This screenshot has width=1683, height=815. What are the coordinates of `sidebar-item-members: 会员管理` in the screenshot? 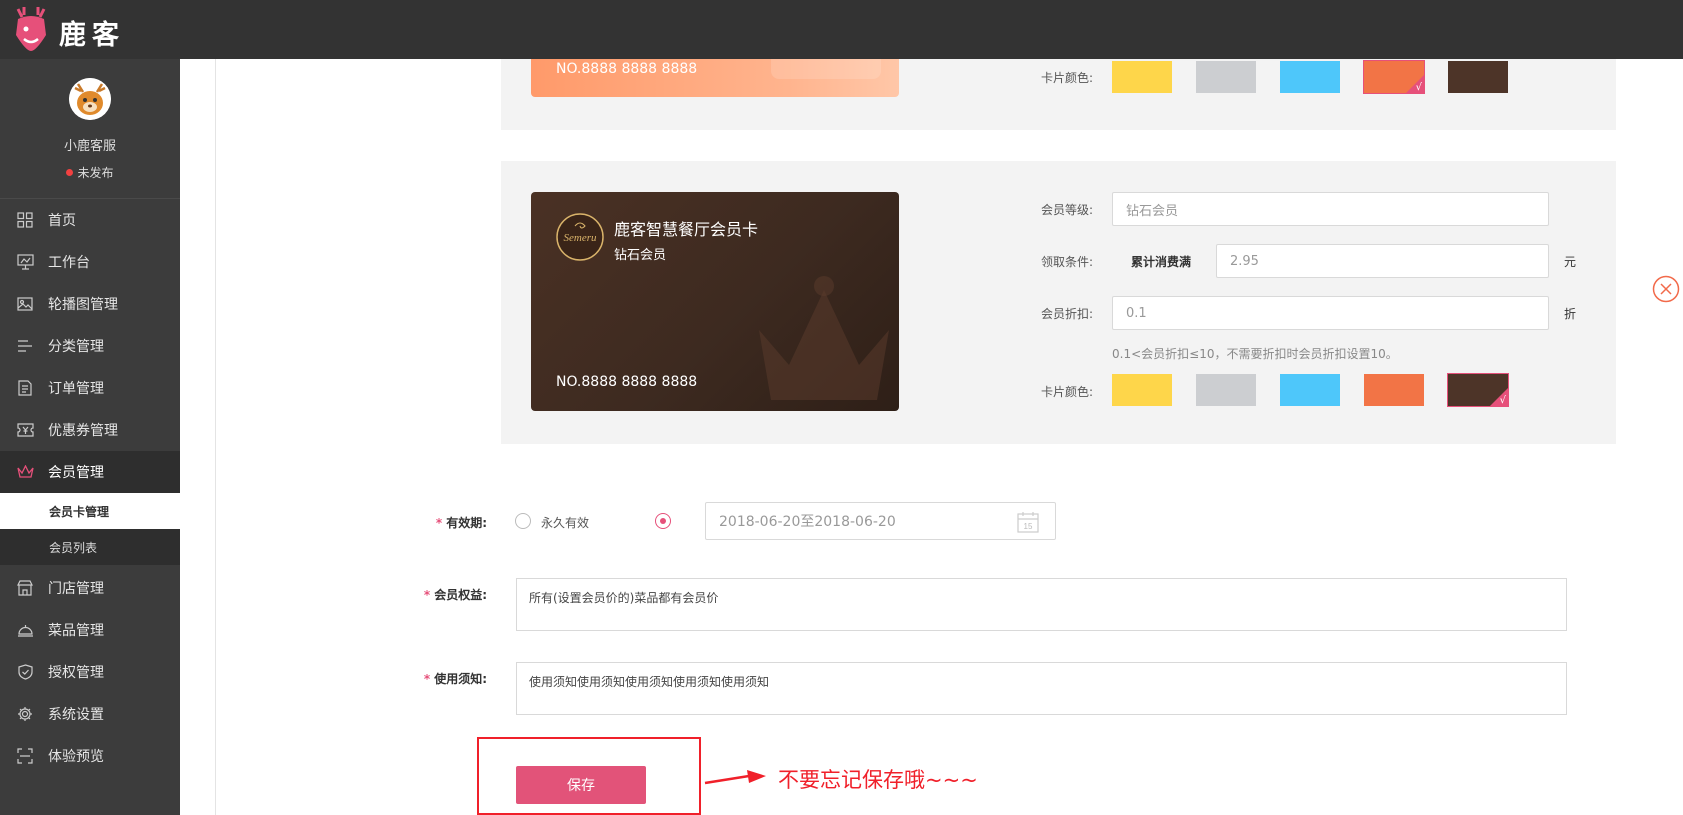 It's located at (90, 472).